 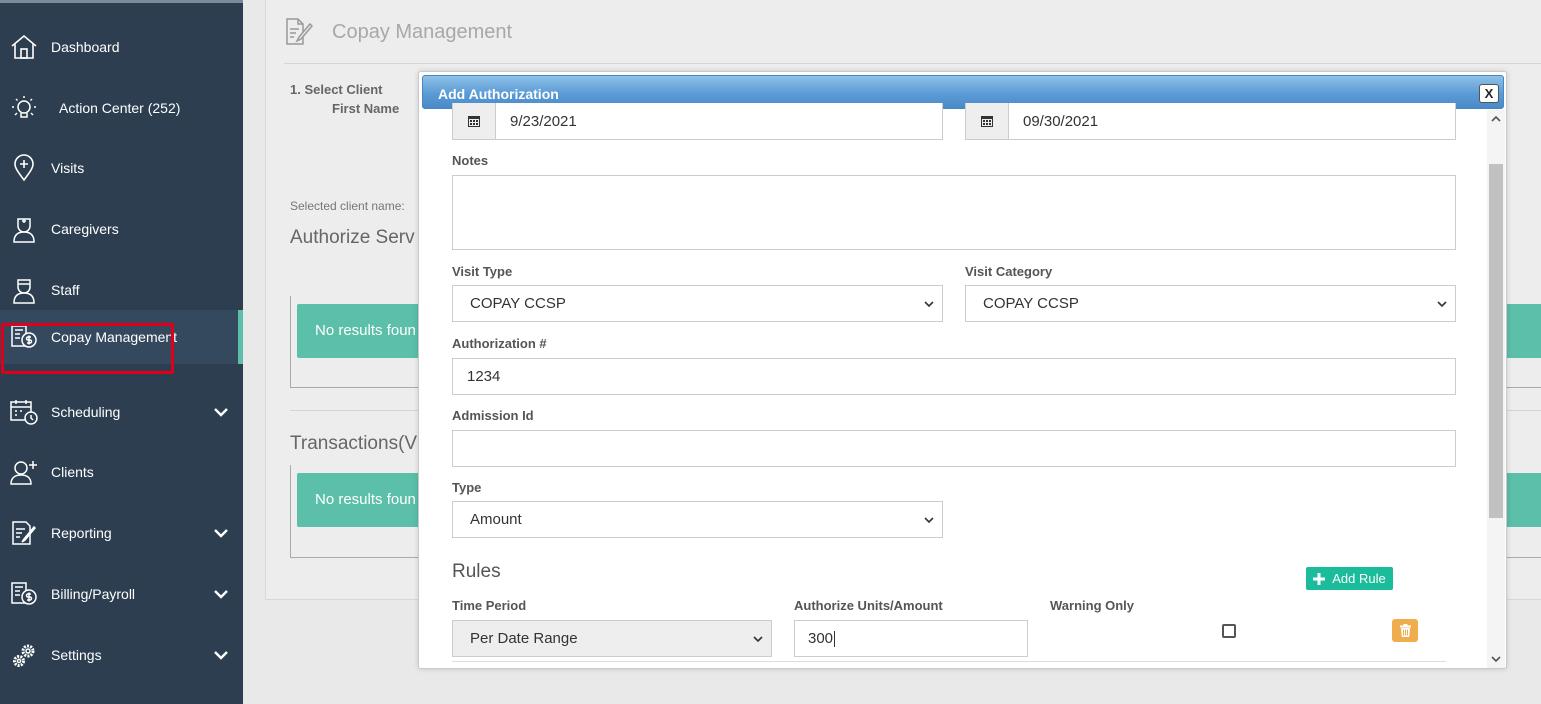 I want to click on sidebar-item-billing-payroll: Billing/Payroll, so click(x=121, y=594).